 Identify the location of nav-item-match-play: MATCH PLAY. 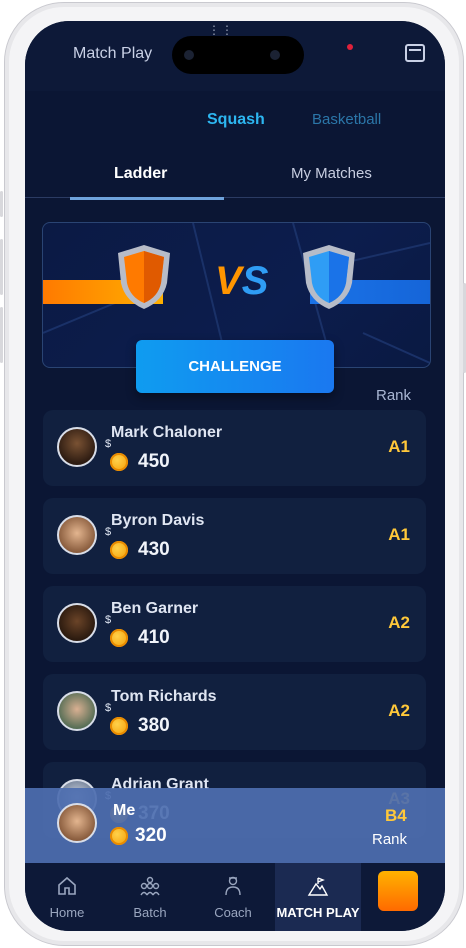
(318, 897).